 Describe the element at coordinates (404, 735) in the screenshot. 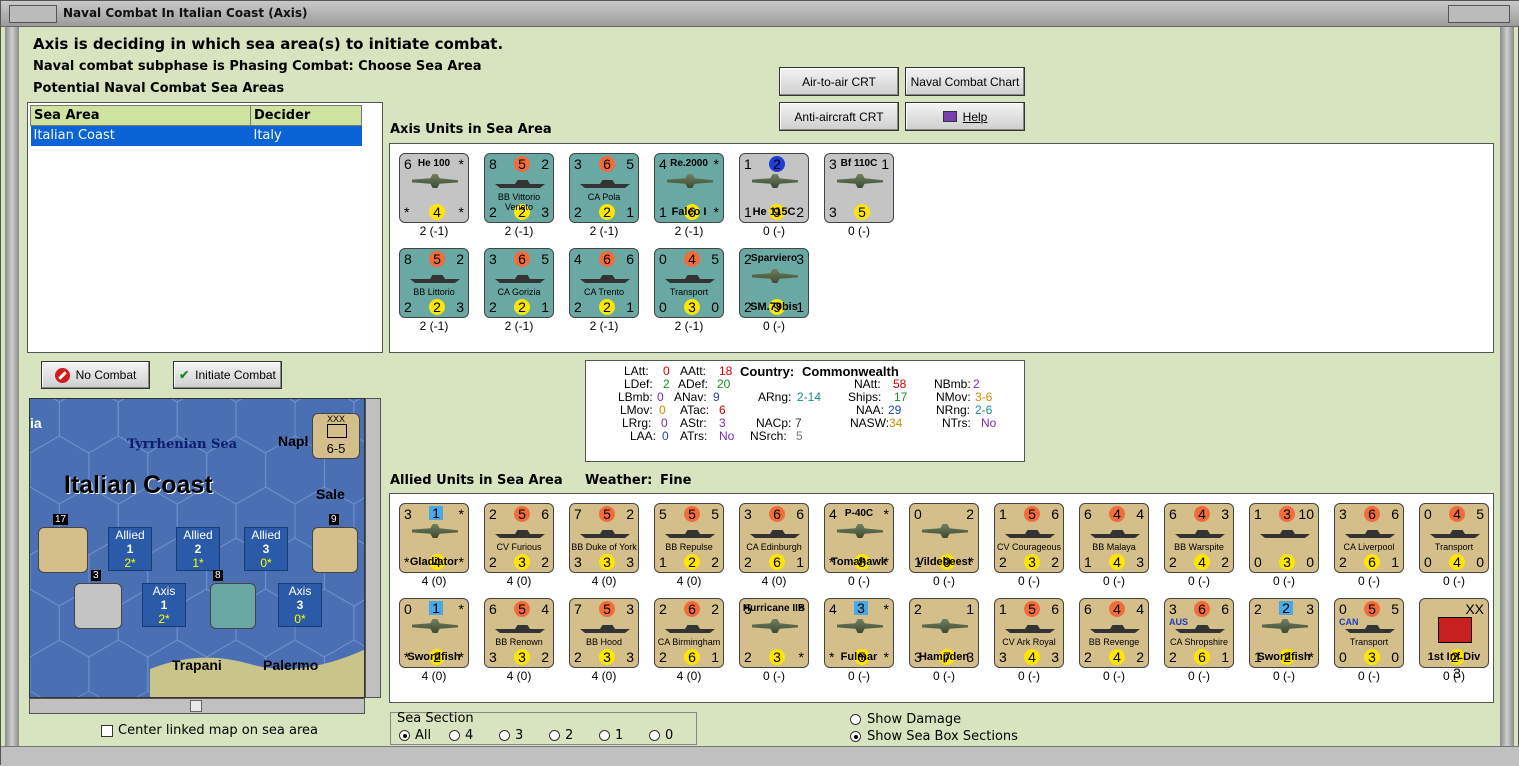

I see `sea-section-radio-all` at that location.